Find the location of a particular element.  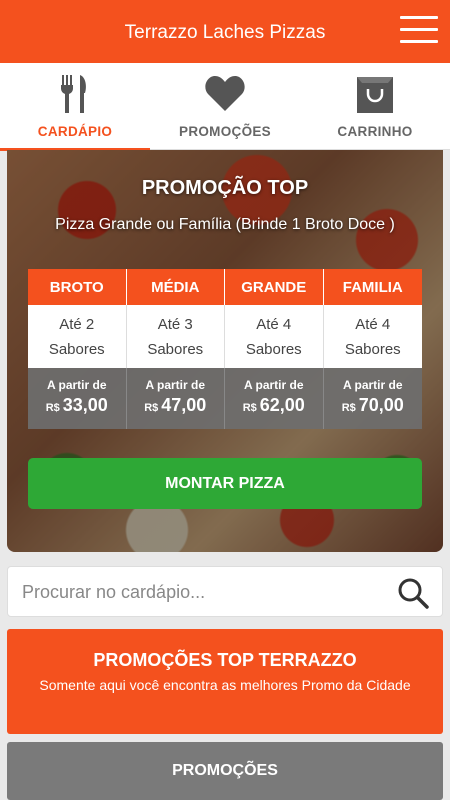

size-option-grande: GRANDE Até 4 Sabores A partir de R$ 62,00 is located at coordinates (274, 349).